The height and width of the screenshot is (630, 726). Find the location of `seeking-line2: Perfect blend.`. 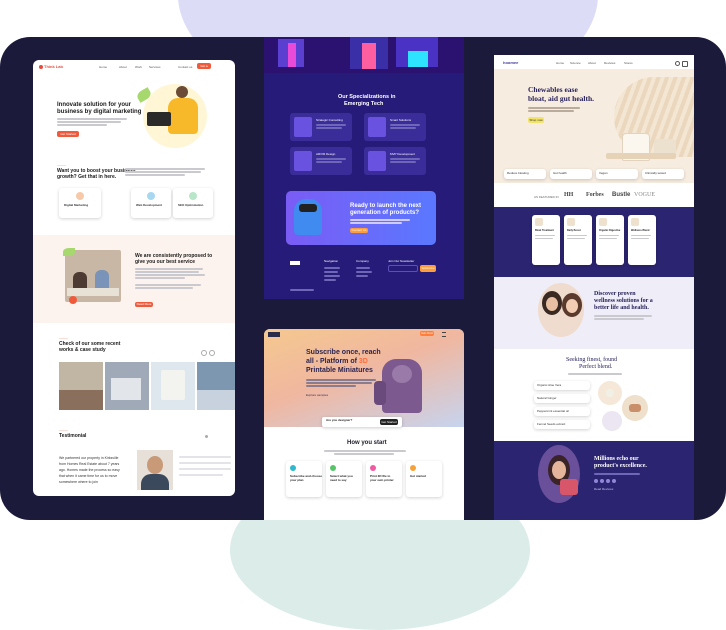

seeking-line2: Perfect blend. is located at coordinates (596, 367).